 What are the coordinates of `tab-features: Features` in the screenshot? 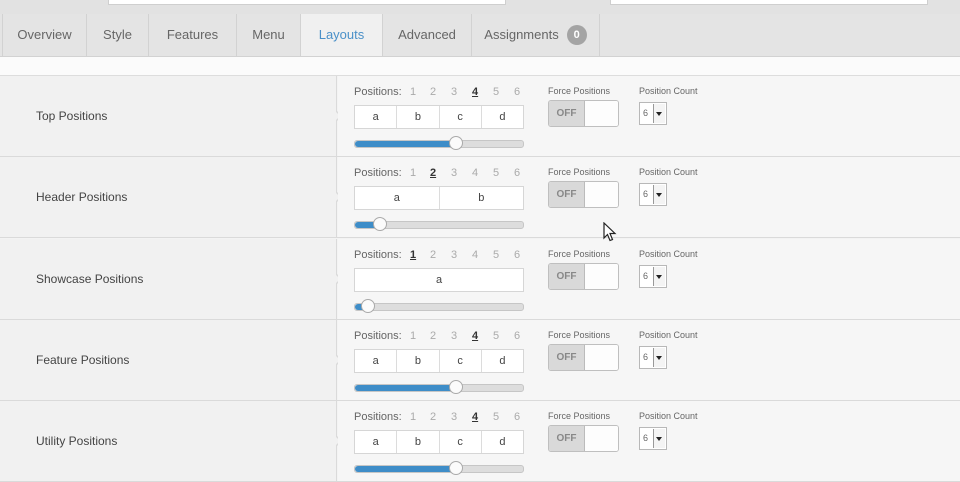 It's located at (193, 35).